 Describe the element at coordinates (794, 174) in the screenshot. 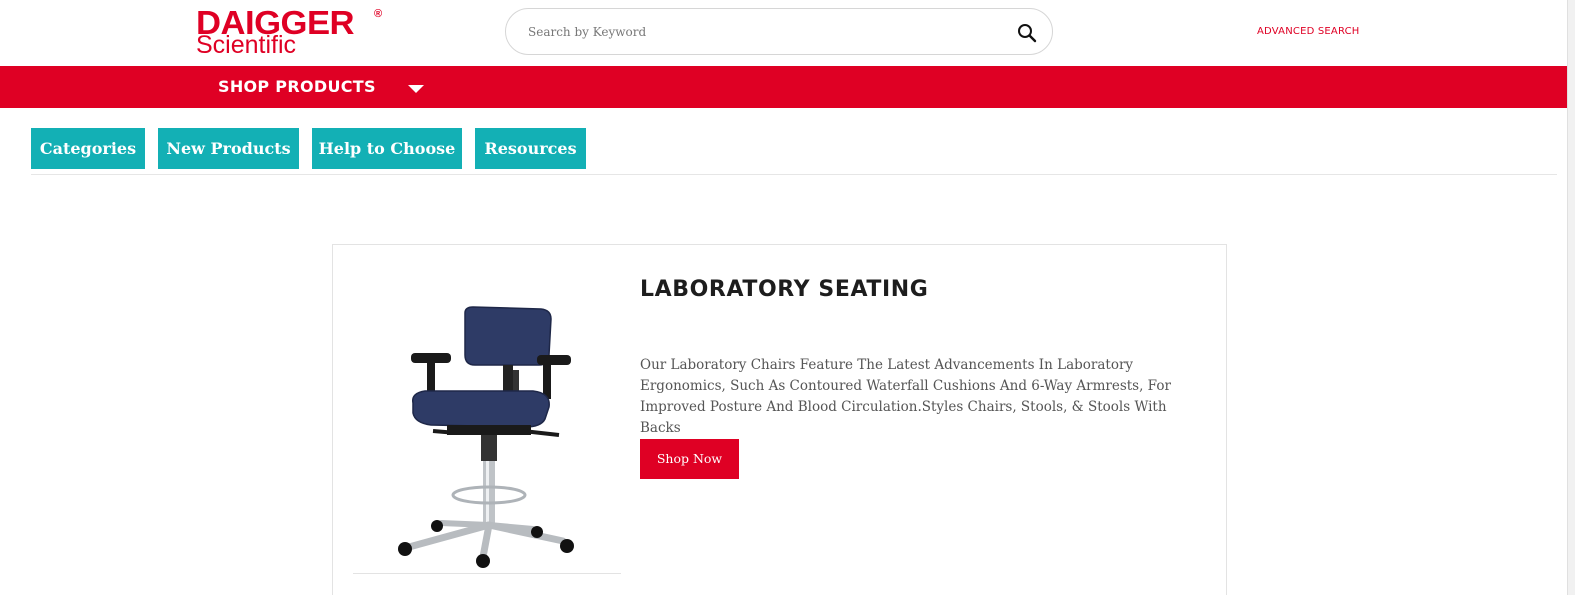

I see `nav-divider` at that location.